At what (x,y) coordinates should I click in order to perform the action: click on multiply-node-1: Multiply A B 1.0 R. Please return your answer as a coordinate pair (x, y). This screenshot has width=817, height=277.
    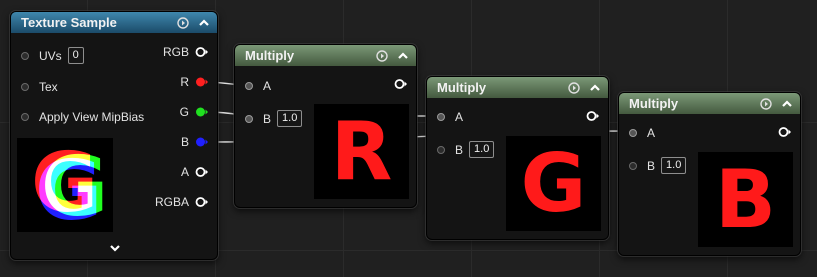
    Looking at the image, I should click on (325, 126).